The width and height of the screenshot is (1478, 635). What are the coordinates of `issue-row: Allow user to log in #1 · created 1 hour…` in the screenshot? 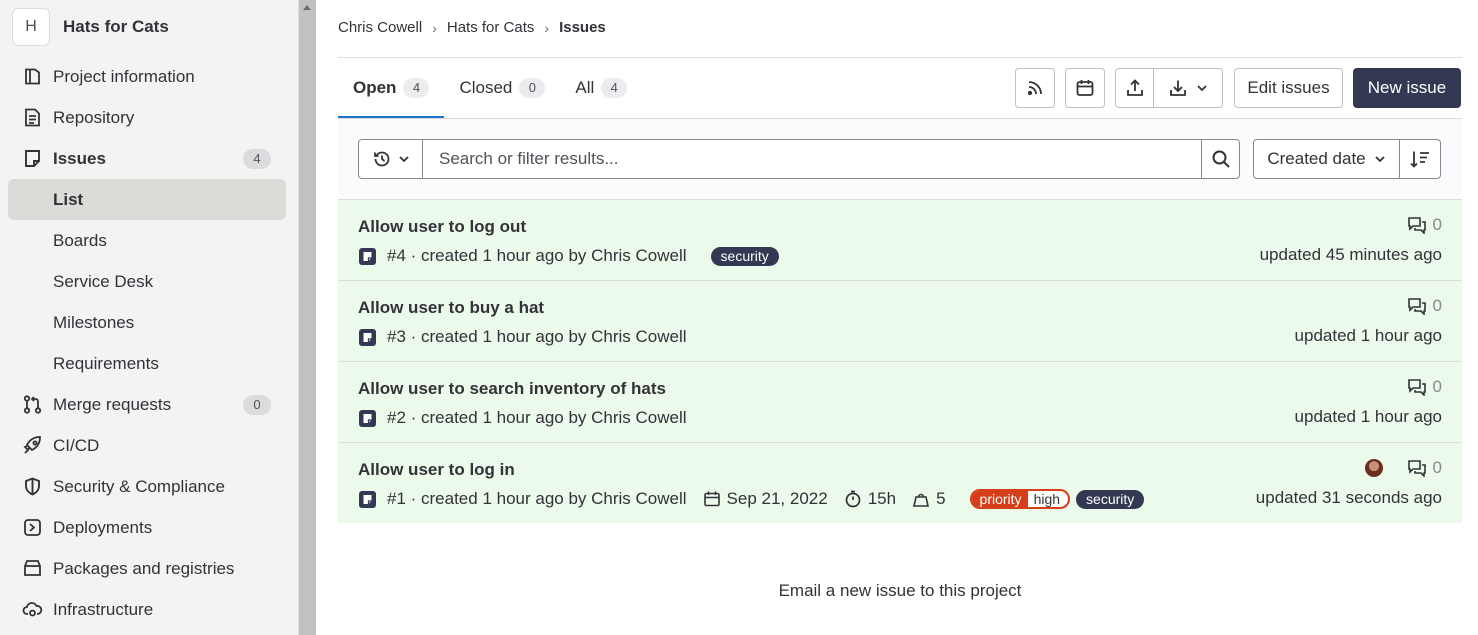 It's located at (900, 483).